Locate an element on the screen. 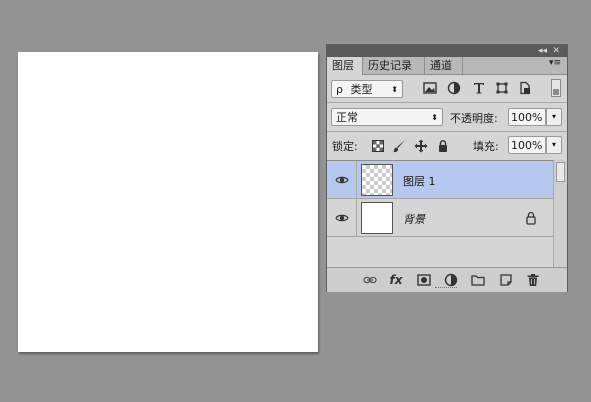  tab-layers: 图层 is located at coordinates (345, 66).